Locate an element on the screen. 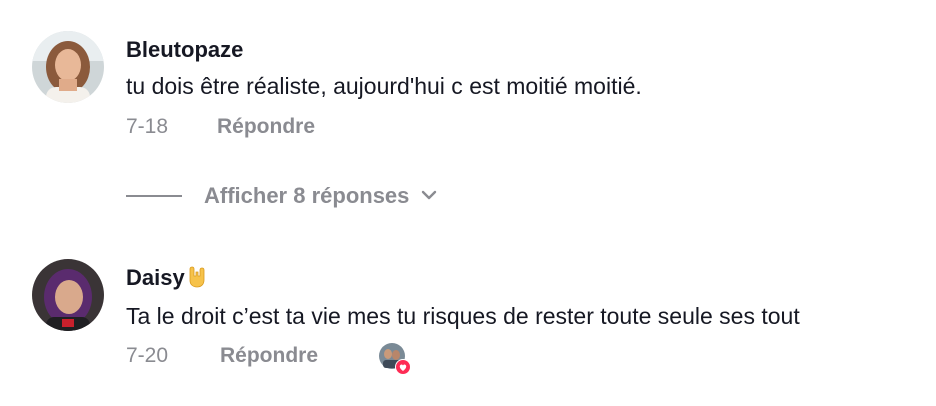 The image size is (936, 406). username-text: Daisy is located at coordinates (155, 277).